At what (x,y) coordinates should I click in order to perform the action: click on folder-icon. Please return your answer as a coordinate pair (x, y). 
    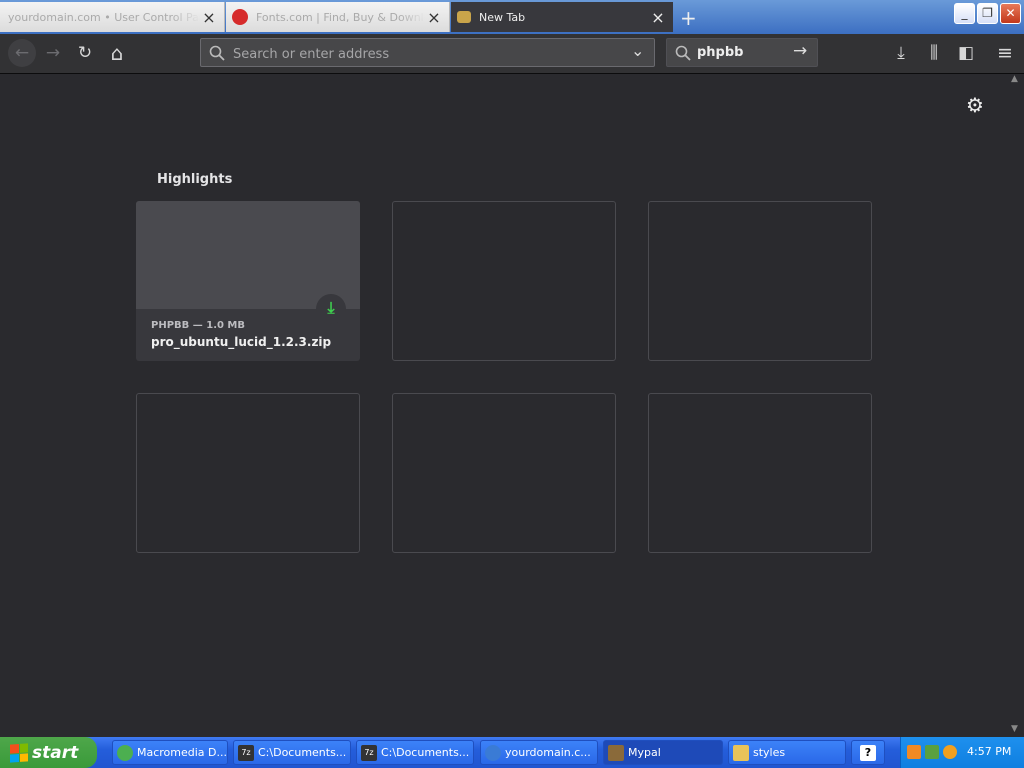
    Looking at the image, I should click on (741, 752).